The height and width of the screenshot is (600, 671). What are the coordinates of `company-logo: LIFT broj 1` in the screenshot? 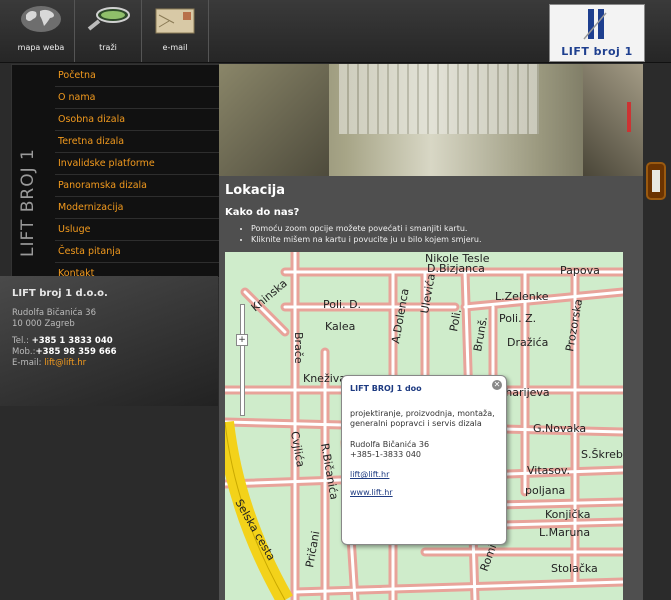 It's located at (597, 33).